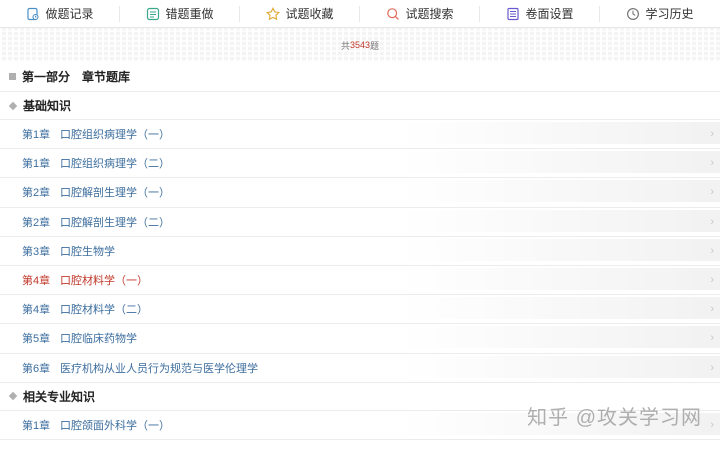 The width and height of the screenshot is (720, 450). What do you see at coordinates (393, 13) in the screenshot?
I see `search-icon` at bounding box center [393, 13].